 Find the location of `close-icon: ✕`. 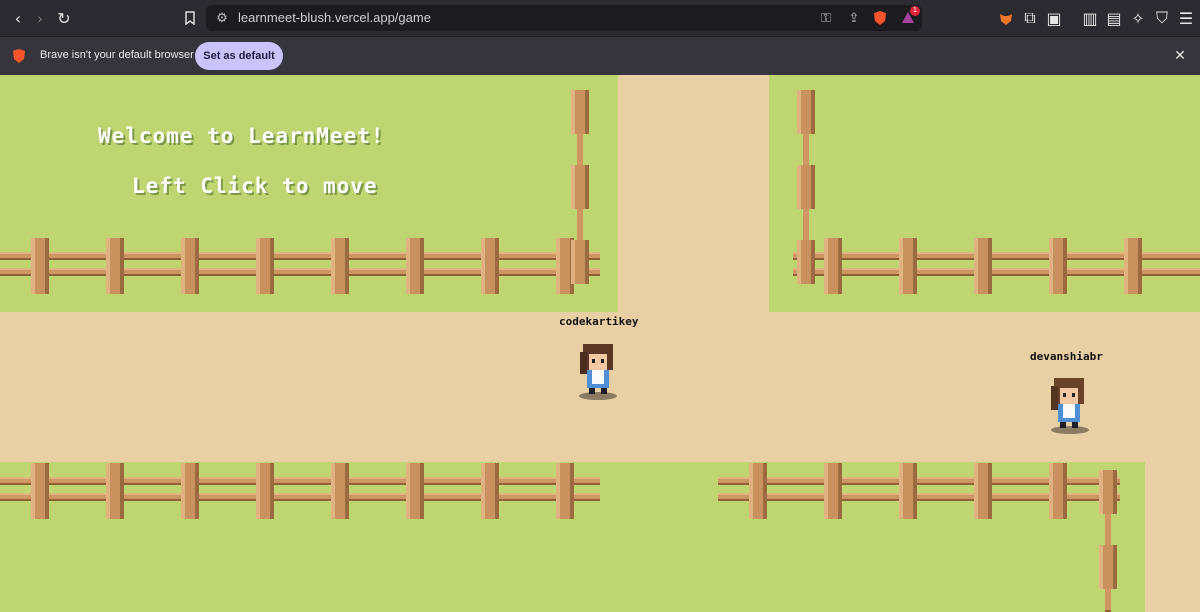

close-icon: ✕ is located at coordinates (1180, 56).